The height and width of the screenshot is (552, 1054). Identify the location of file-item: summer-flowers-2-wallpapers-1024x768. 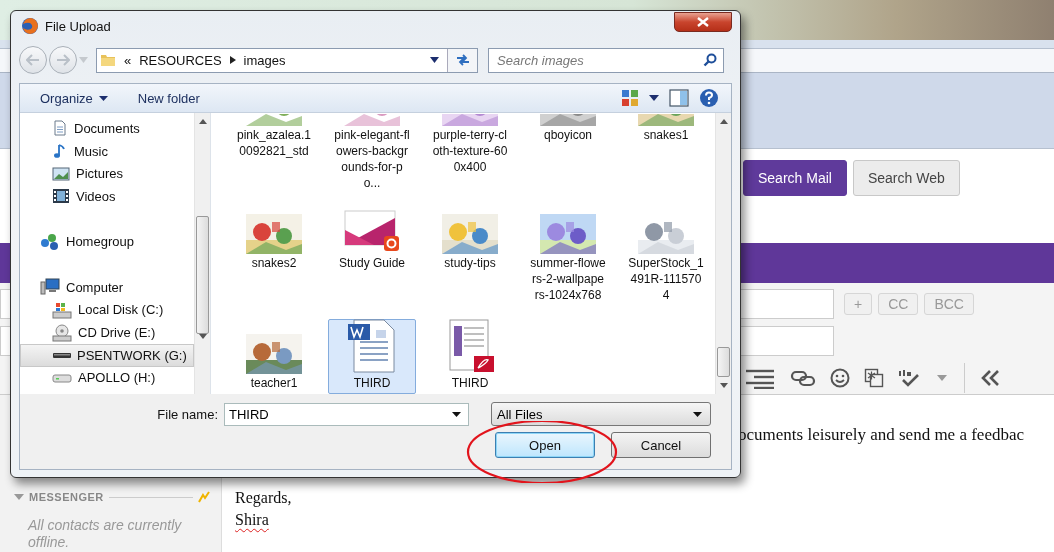
(568, 262).